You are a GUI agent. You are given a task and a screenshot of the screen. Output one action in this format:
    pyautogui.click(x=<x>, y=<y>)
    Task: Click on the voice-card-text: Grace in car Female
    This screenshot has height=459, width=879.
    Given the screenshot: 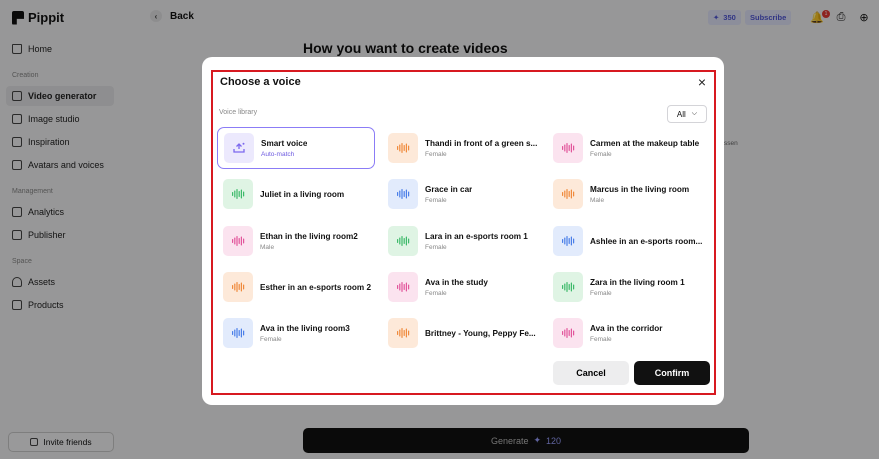 What is the action you would take?
    pyautogui.click(x=448, y=194)
    